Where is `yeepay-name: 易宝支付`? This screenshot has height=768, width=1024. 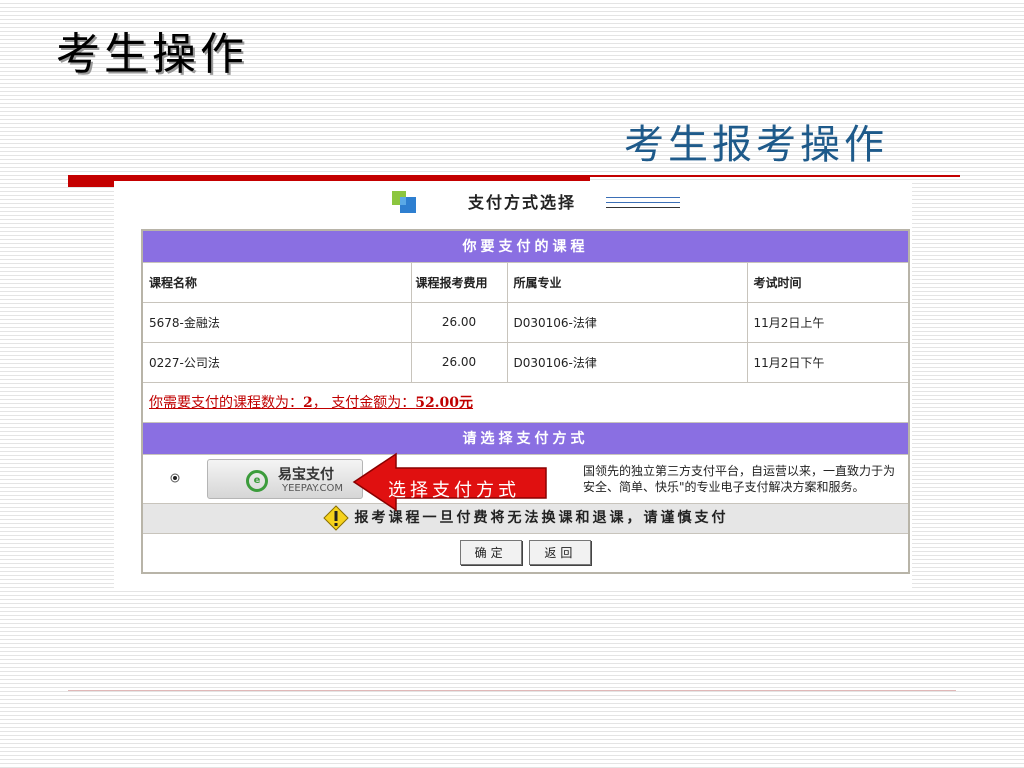 yeepay-name: 易宝支付 is located at coordinates (306, 474).